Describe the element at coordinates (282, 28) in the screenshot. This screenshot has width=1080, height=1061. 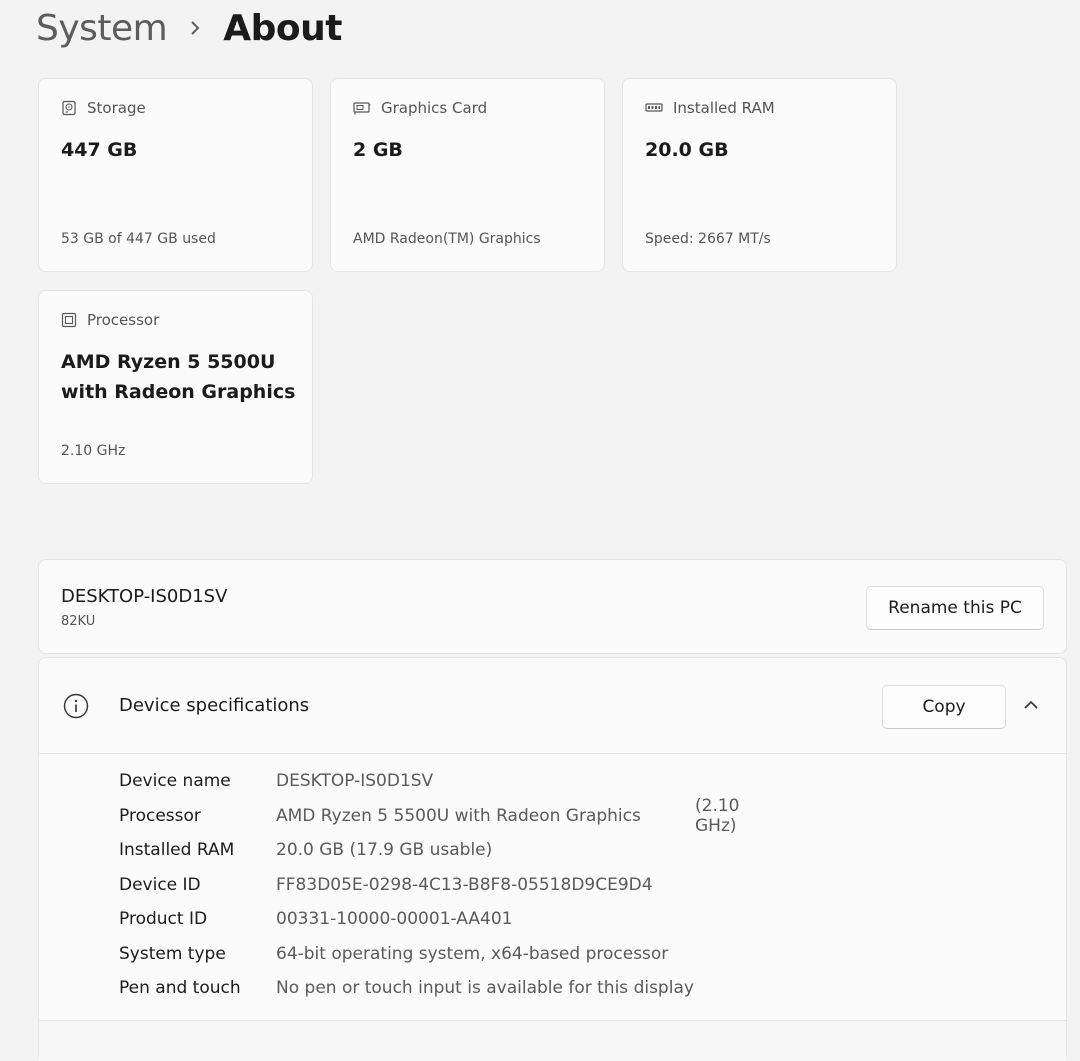
I see `page-title: About` at that location.